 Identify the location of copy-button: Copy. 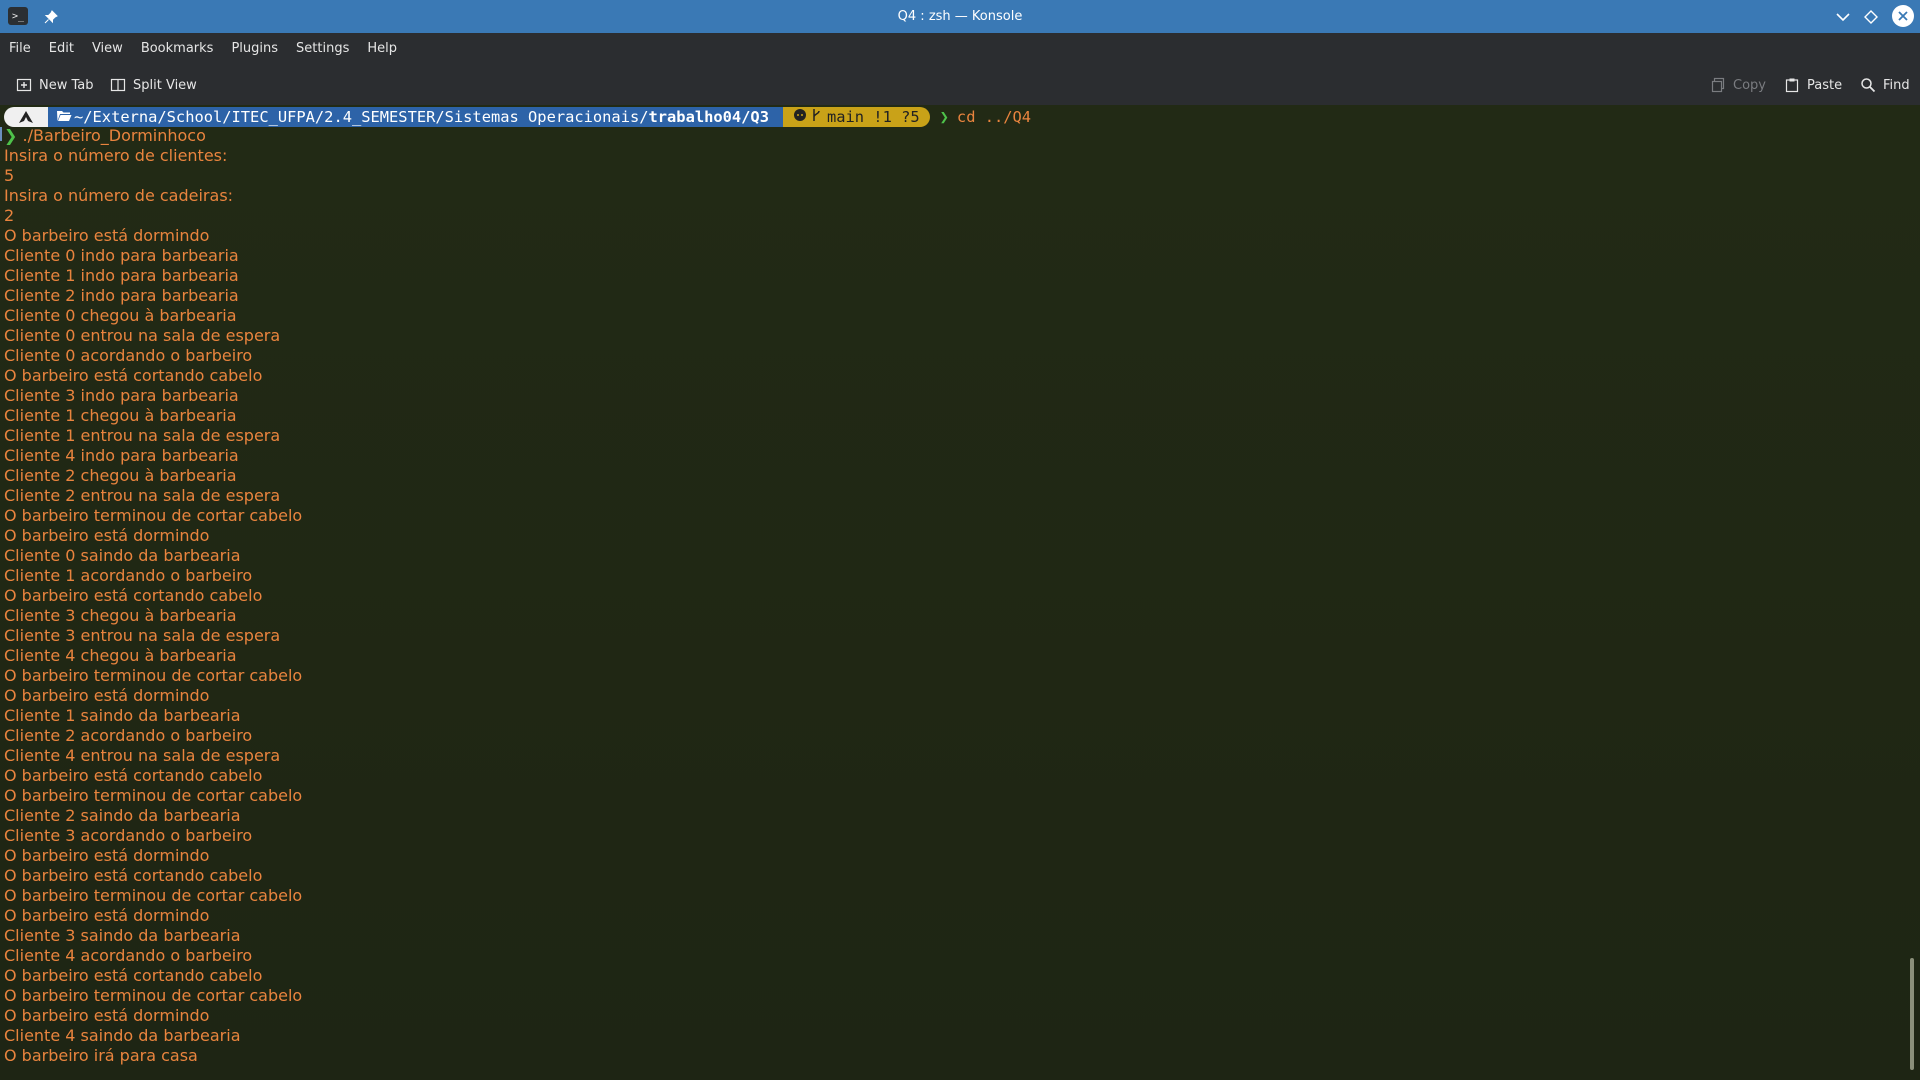
(1738, 85).